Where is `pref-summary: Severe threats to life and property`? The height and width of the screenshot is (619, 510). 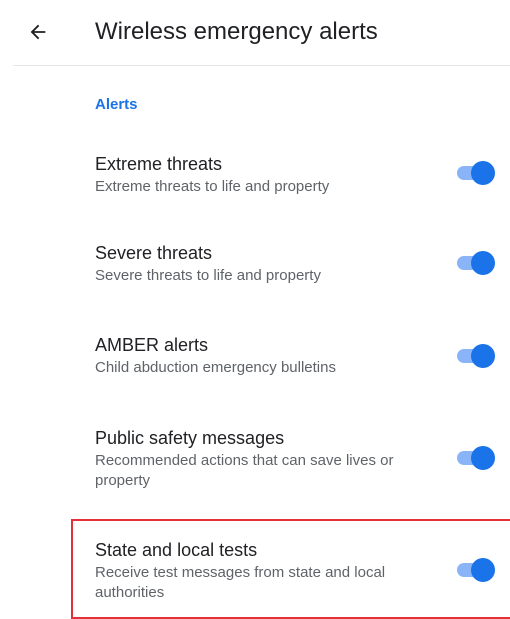
pref-summary: Severe threats to life and property is located at coordinates (208, 275).